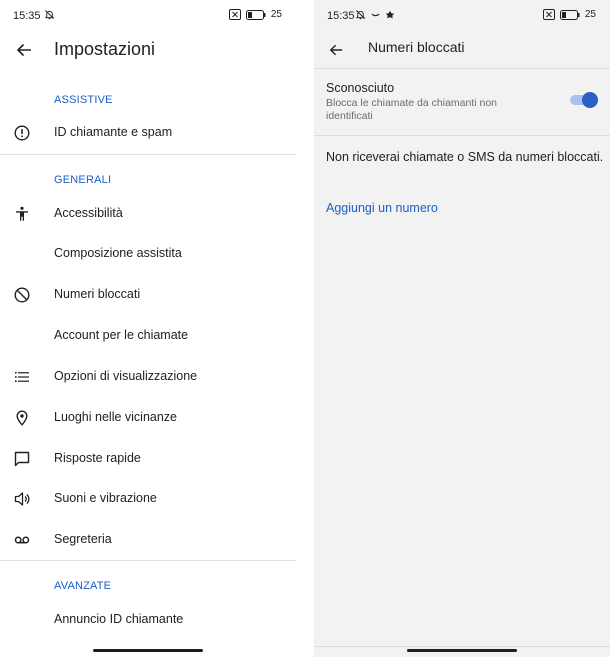  I want to click on unknown-callers-toggle, so click(584, 100).